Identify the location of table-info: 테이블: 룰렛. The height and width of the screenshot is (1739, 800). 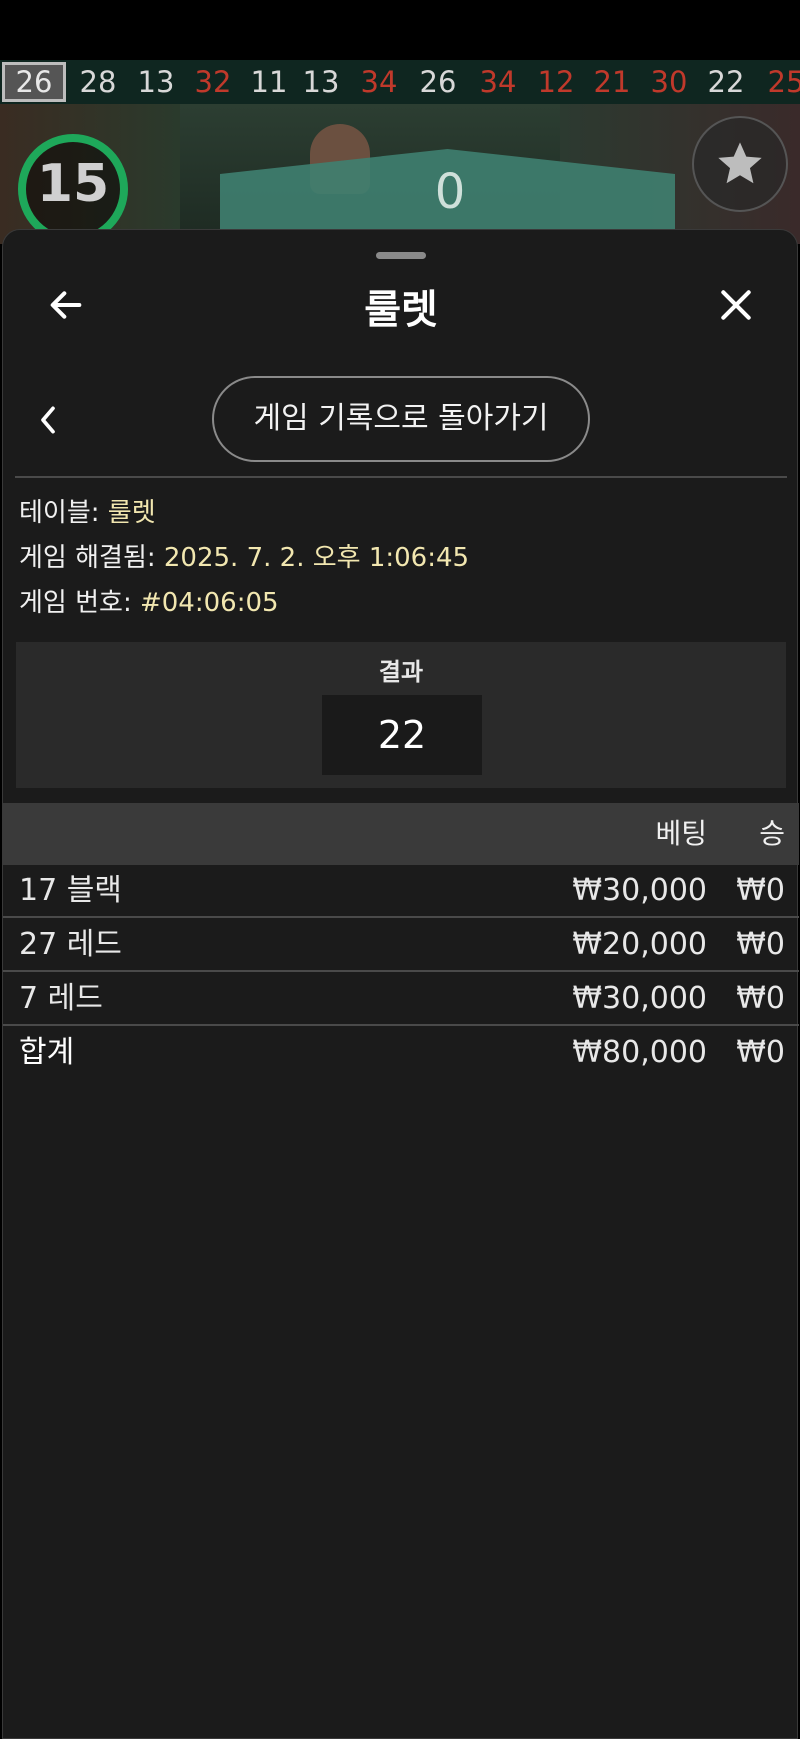
(87, 513).